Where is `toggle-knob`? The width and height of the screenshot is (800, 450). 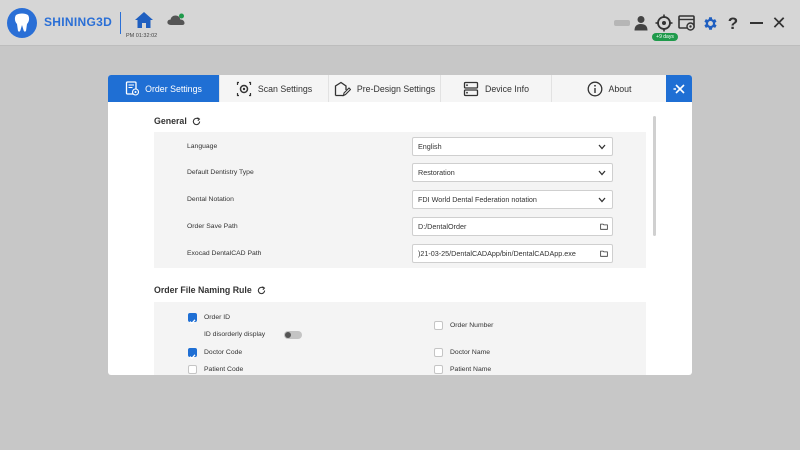 toggle-knob is located at coordinates (288, 335).